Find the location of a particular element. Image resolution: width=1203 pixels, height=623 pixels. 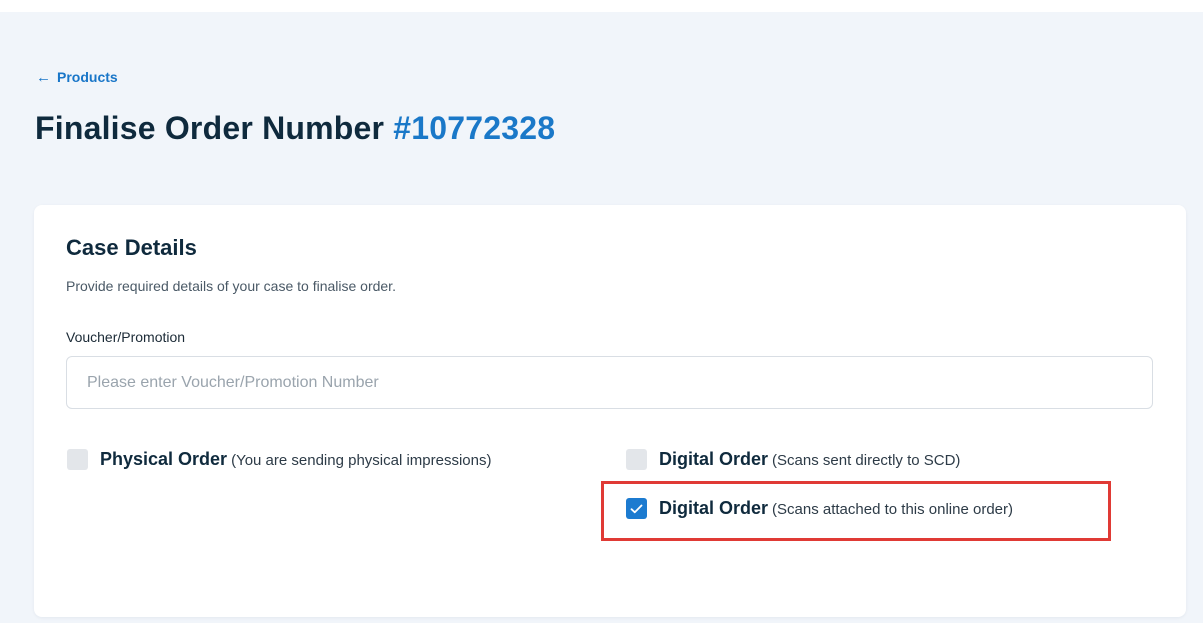

digital-order-online-checkbox is located at coordinates (636, 508).